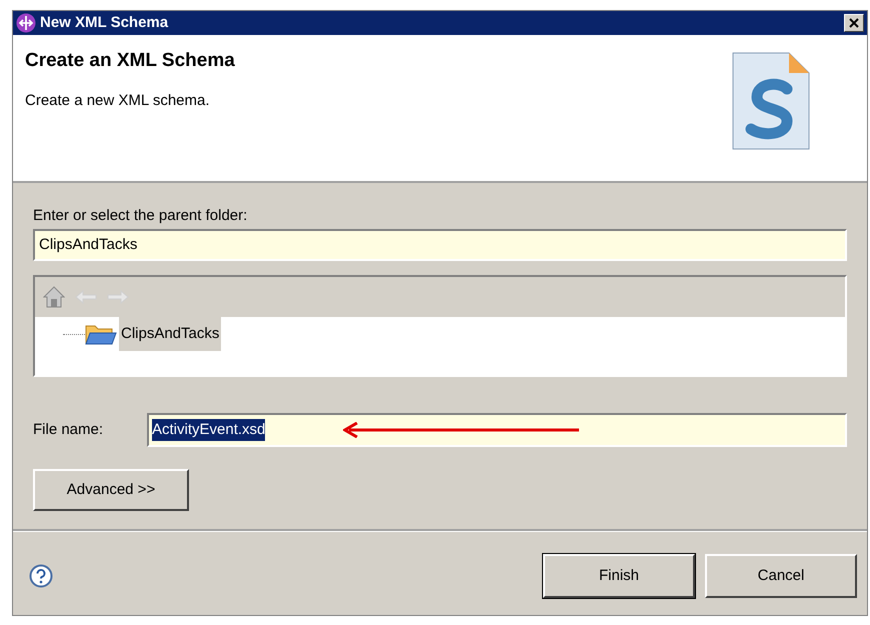 The height and width of the screenshot is (625, 870). Describe the element at coordinates (781, 576) in the screenshot. I see `dialog-button: Cancel` at that location.